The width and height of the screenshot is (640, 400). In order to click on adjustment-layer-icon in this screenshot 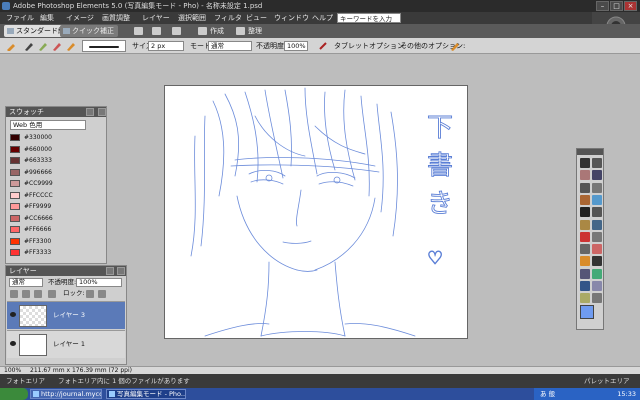, I will do `click(26, 294)`.